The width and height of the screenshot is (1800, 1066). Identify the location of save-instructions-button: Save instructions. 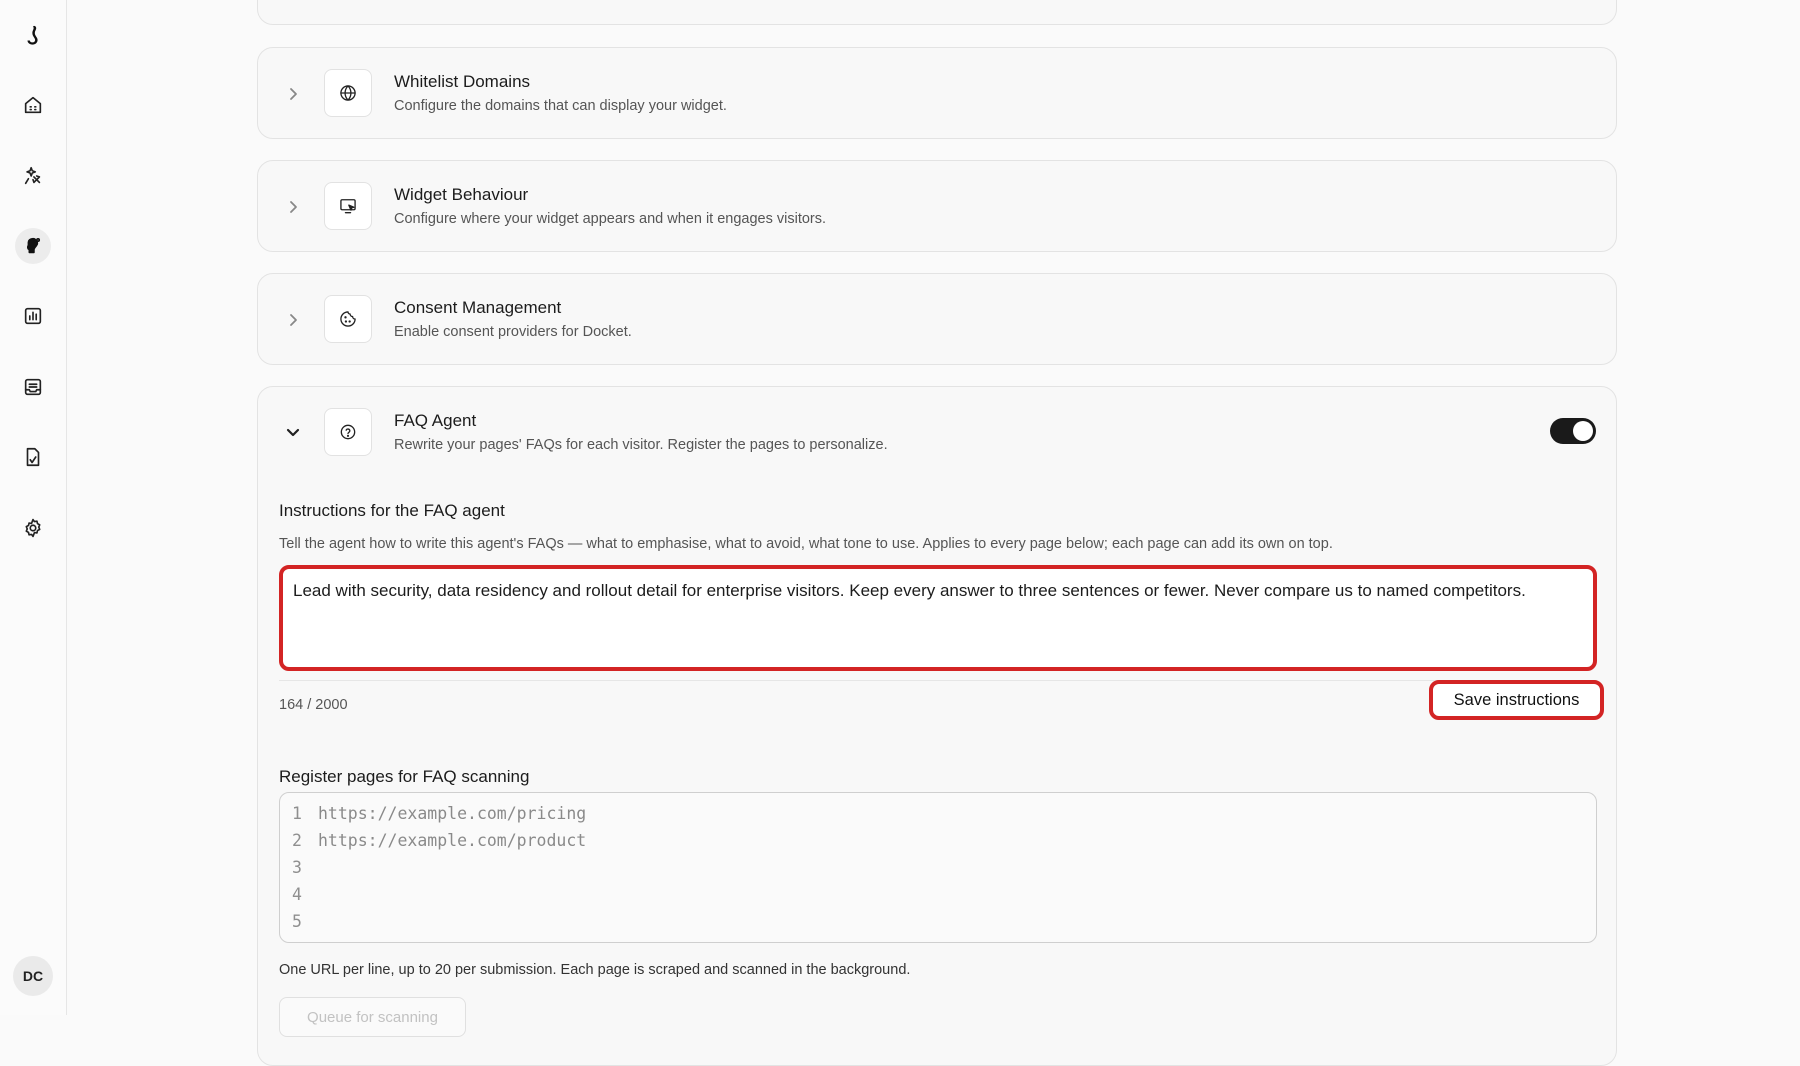
(1516, 700).